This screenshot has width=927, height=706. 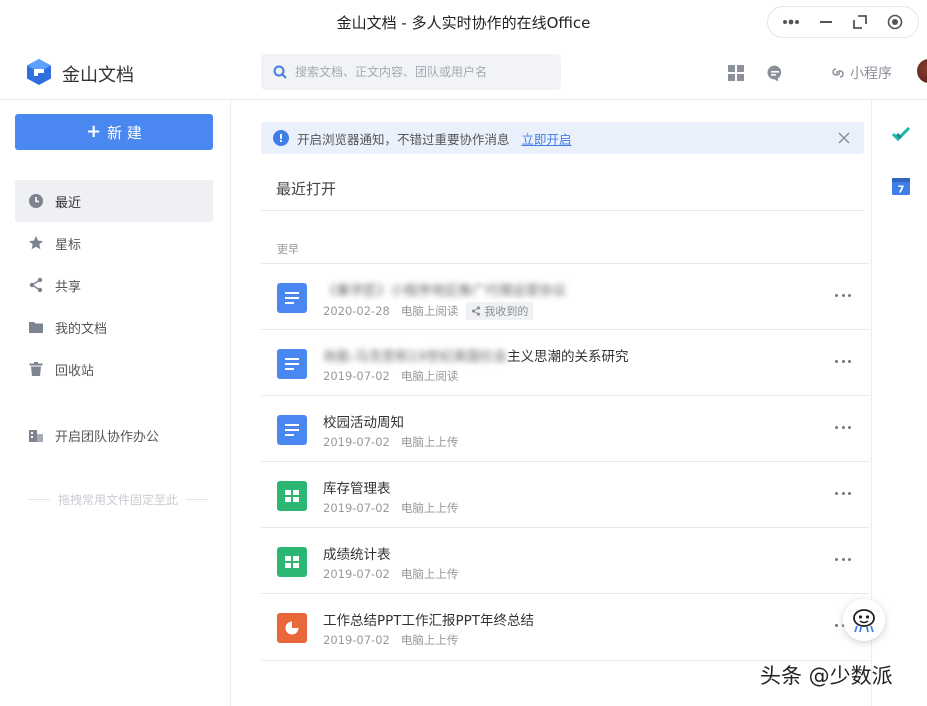 I want to click on file-row: 校园活动周知 2019-07-02 电脑上上传, so click(x=565, y=428).